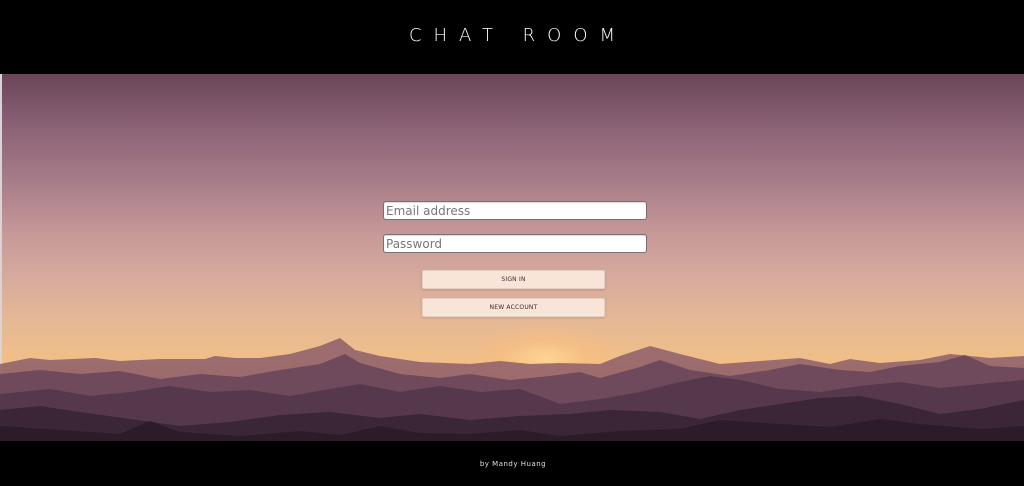 The height and width of the screenshot is (486, 1024). I want to click on sign-in-button: SIGN IN, so click(513, 279).